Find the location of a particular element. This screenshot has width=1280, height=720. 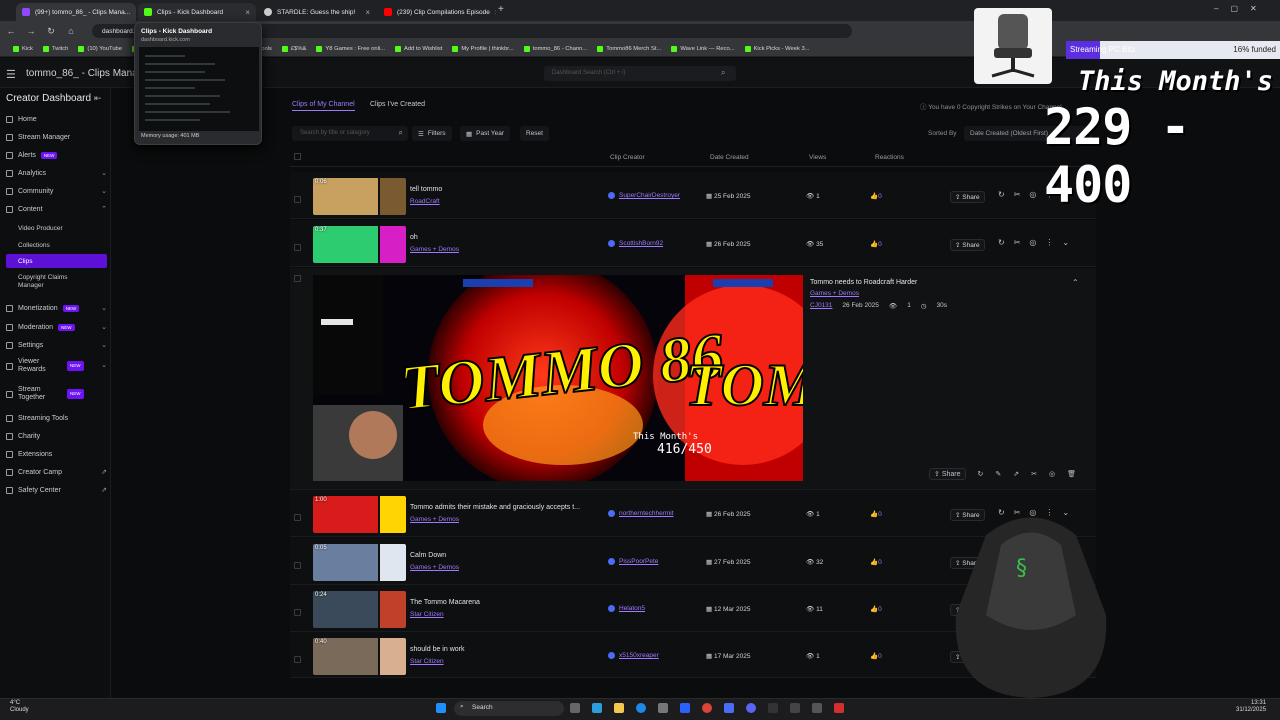

sidebar-item-settings: Settings ⌄ is located at coordinates (56, 345).